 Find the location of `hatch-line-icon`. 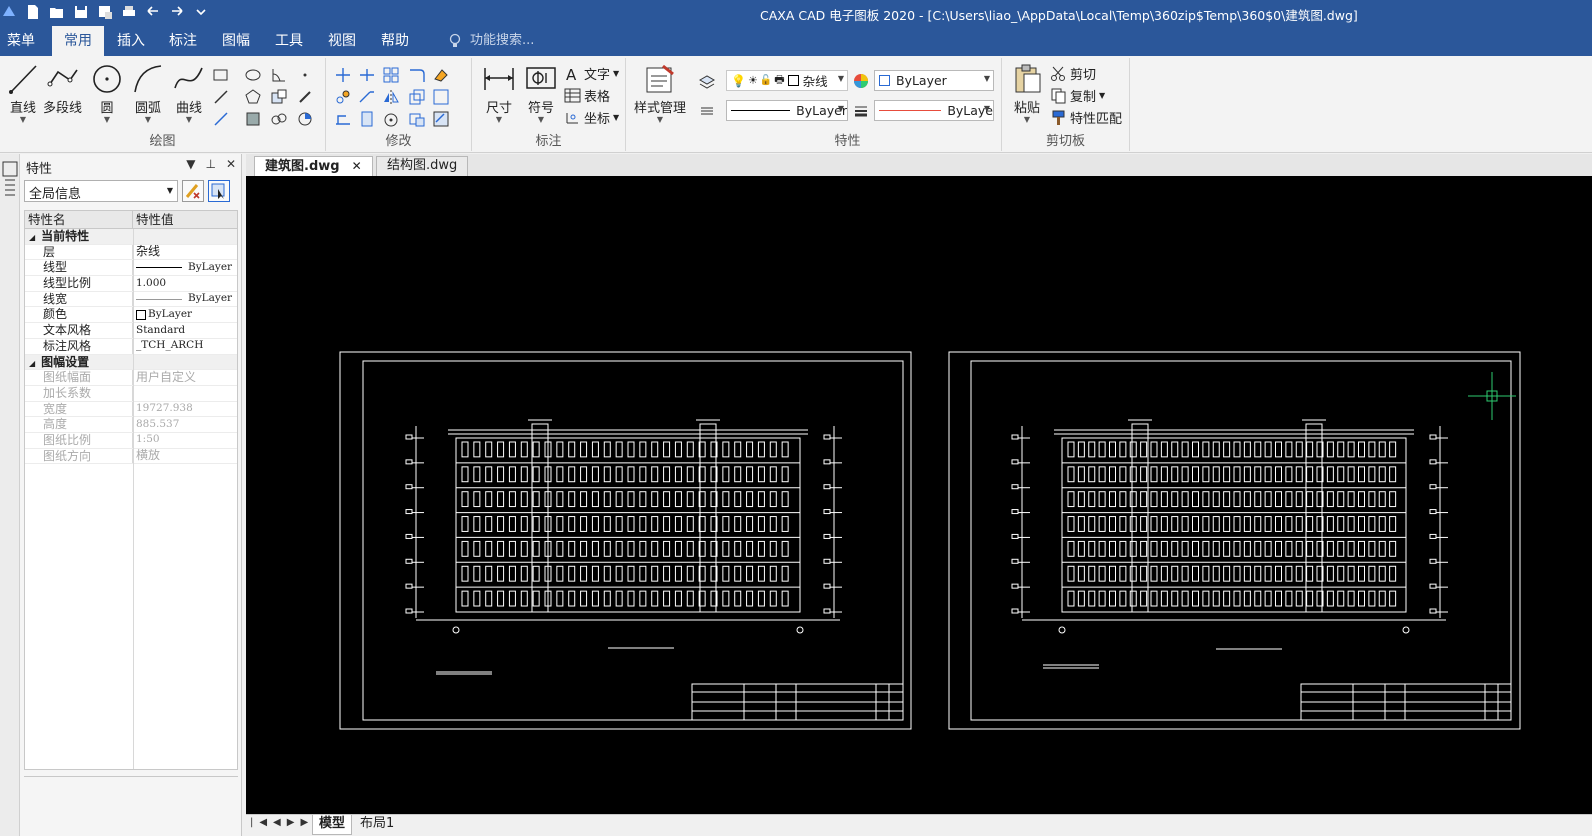

hatch-line-icon is located at coordinates (221, 97).